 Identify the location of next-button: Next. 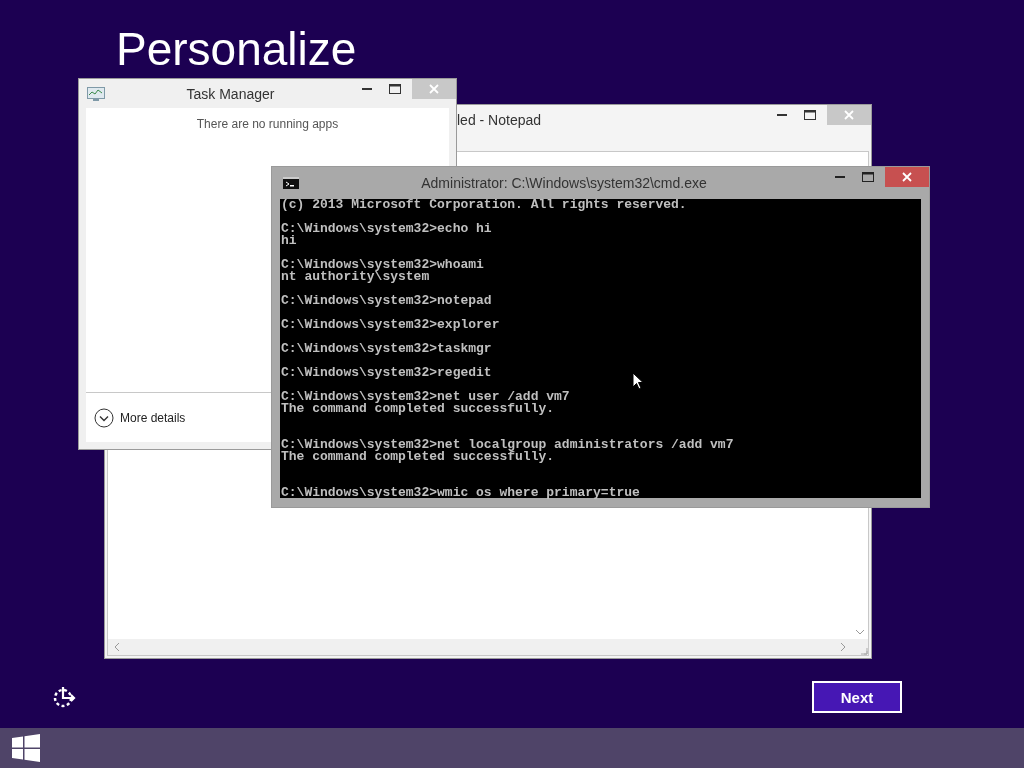
(857, 697).